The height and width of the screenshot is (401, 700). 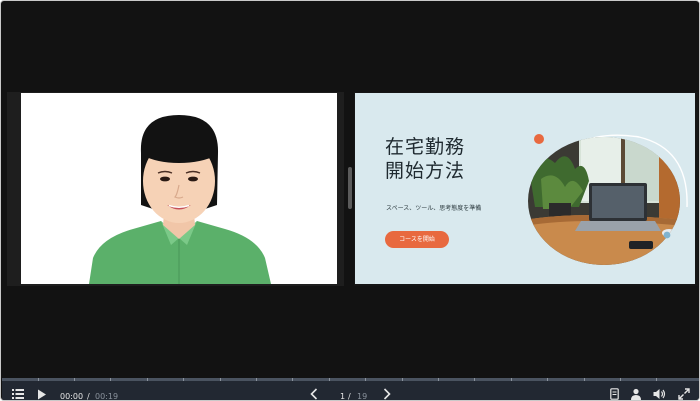 I want to click on workspace-photo, so click(x=608, y=199).